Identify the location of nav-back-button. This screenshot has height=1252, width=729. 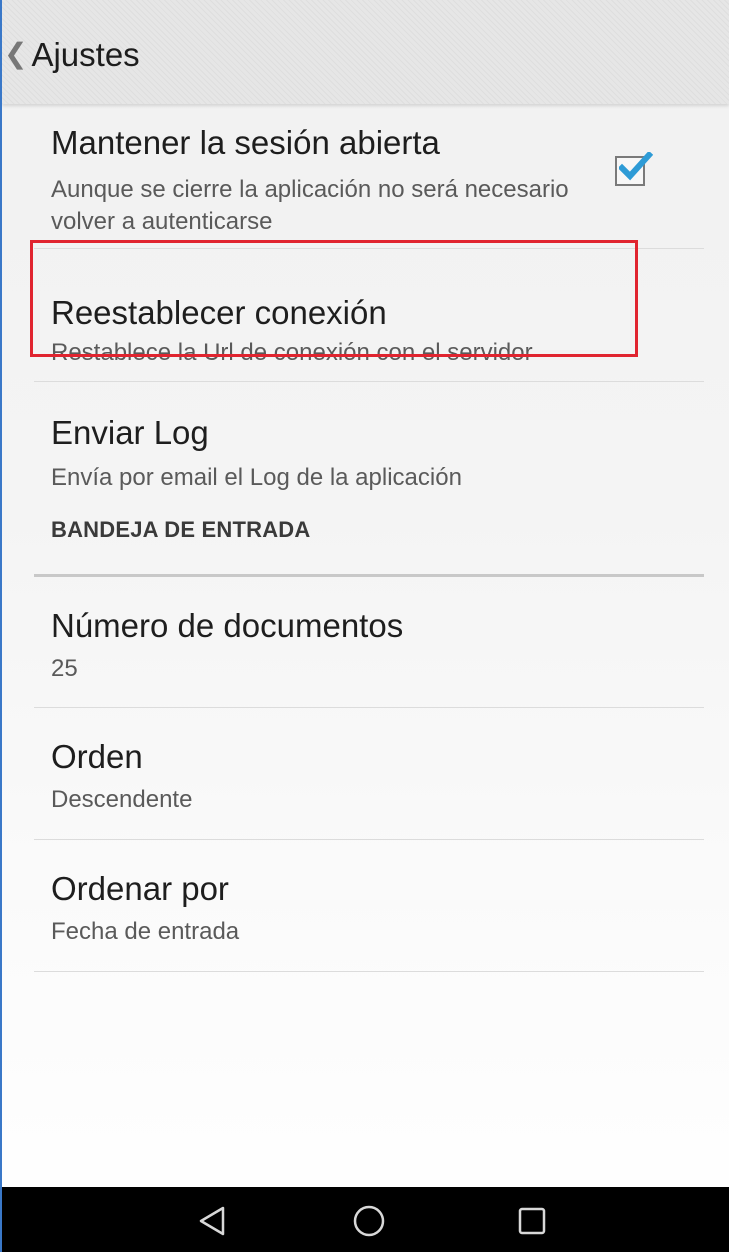
(212, 1221).